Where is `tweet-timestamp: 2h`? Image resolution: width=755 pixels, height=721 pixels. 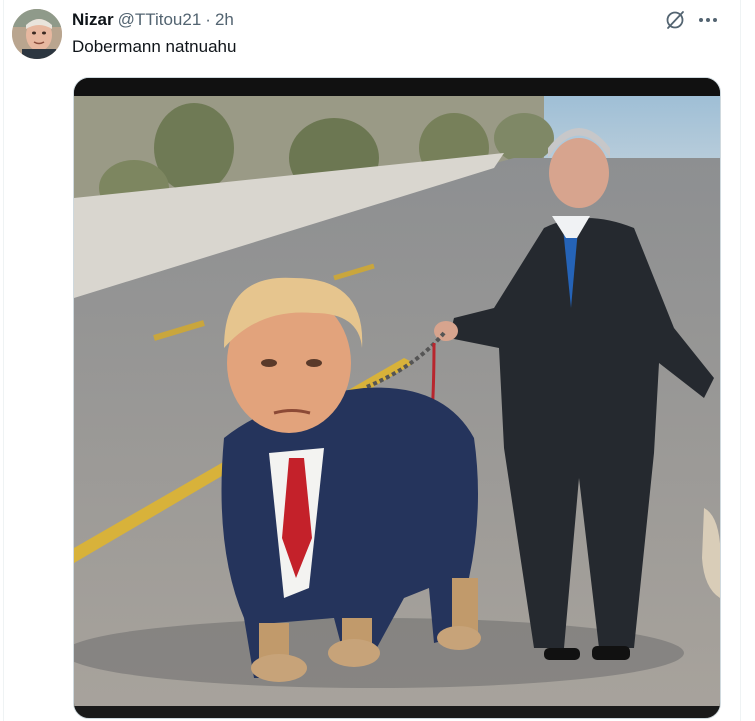 tweet-timestamp: 2h is located at coordinates (224, 20).